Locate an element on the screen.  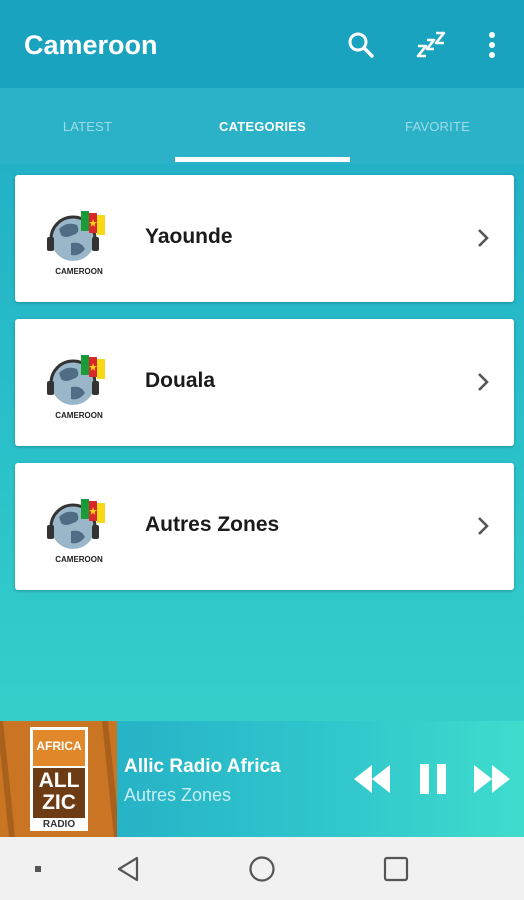
category-label: Douala is located at coordinates (180, 380).